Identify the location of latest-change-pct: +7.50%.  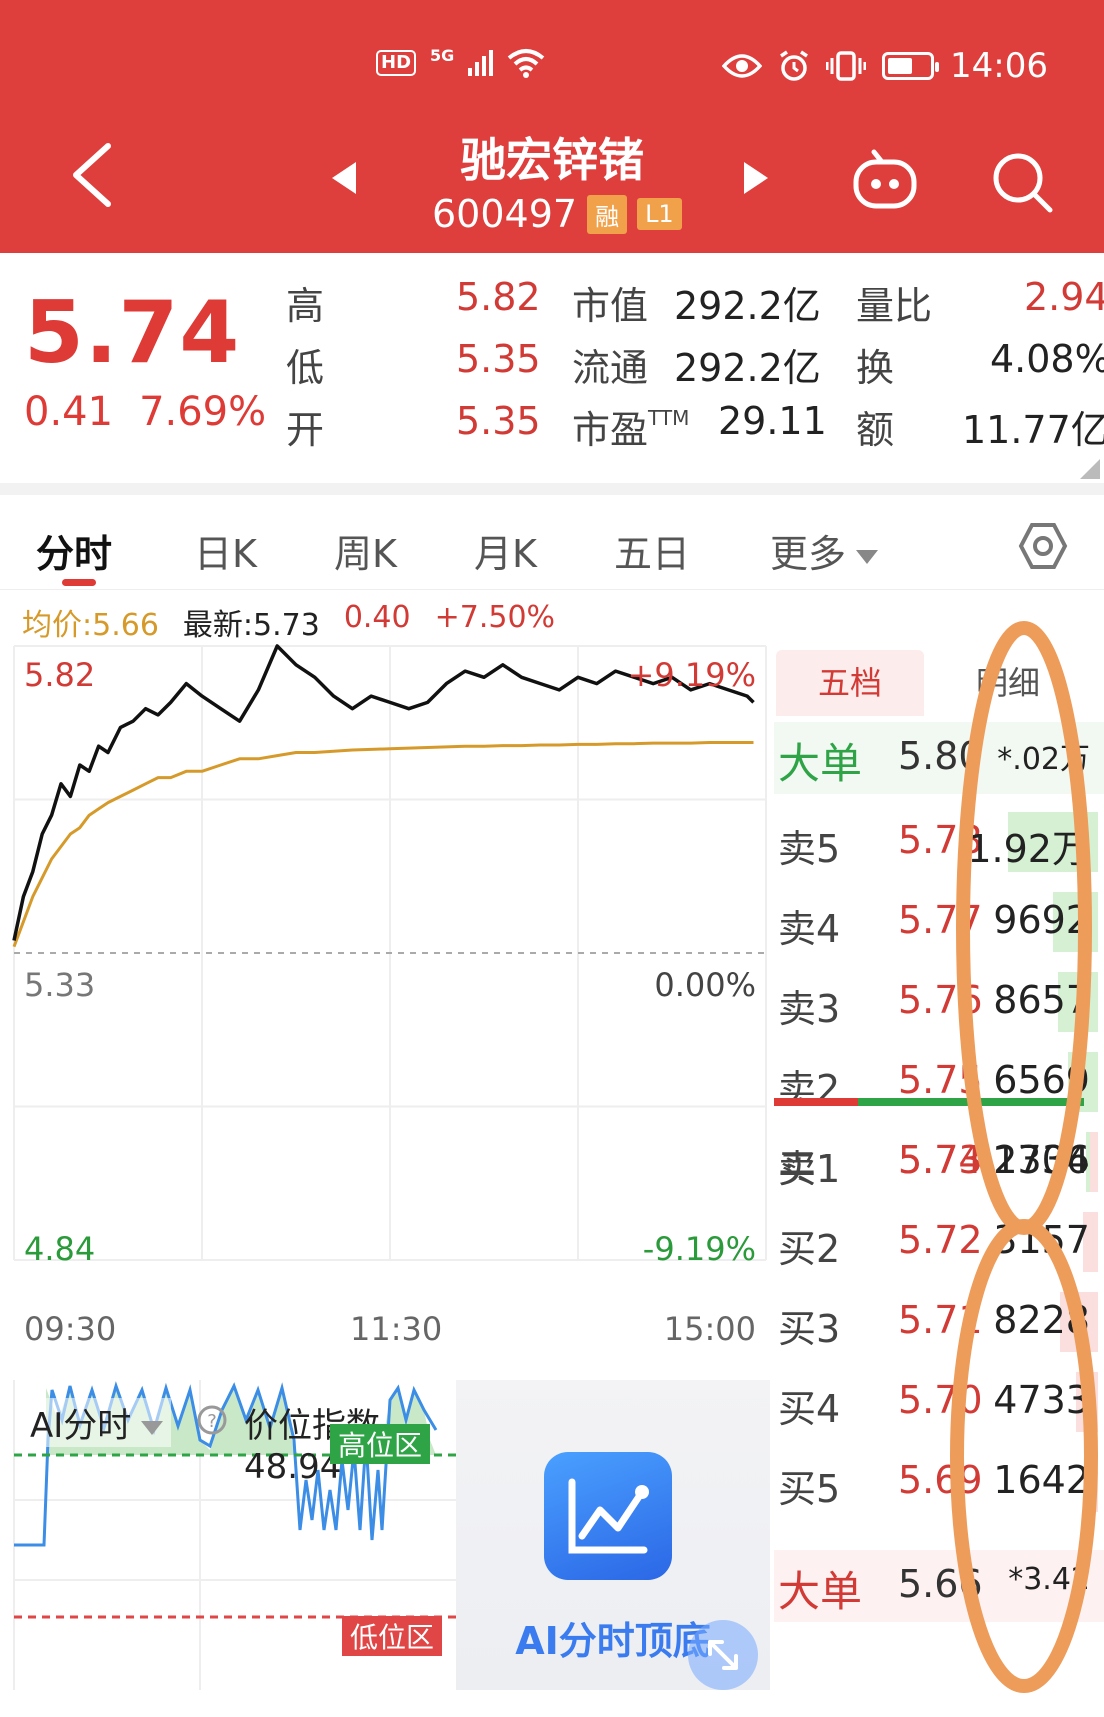
(495, 617).